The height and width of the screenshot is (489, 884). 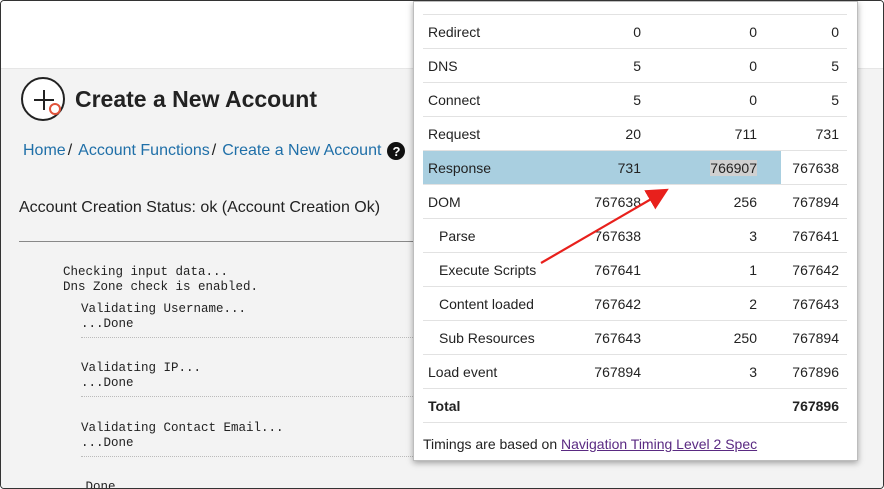 I want to click on timing-row-redirect: Redirect 0 0 0, so click(x=635, y=31).